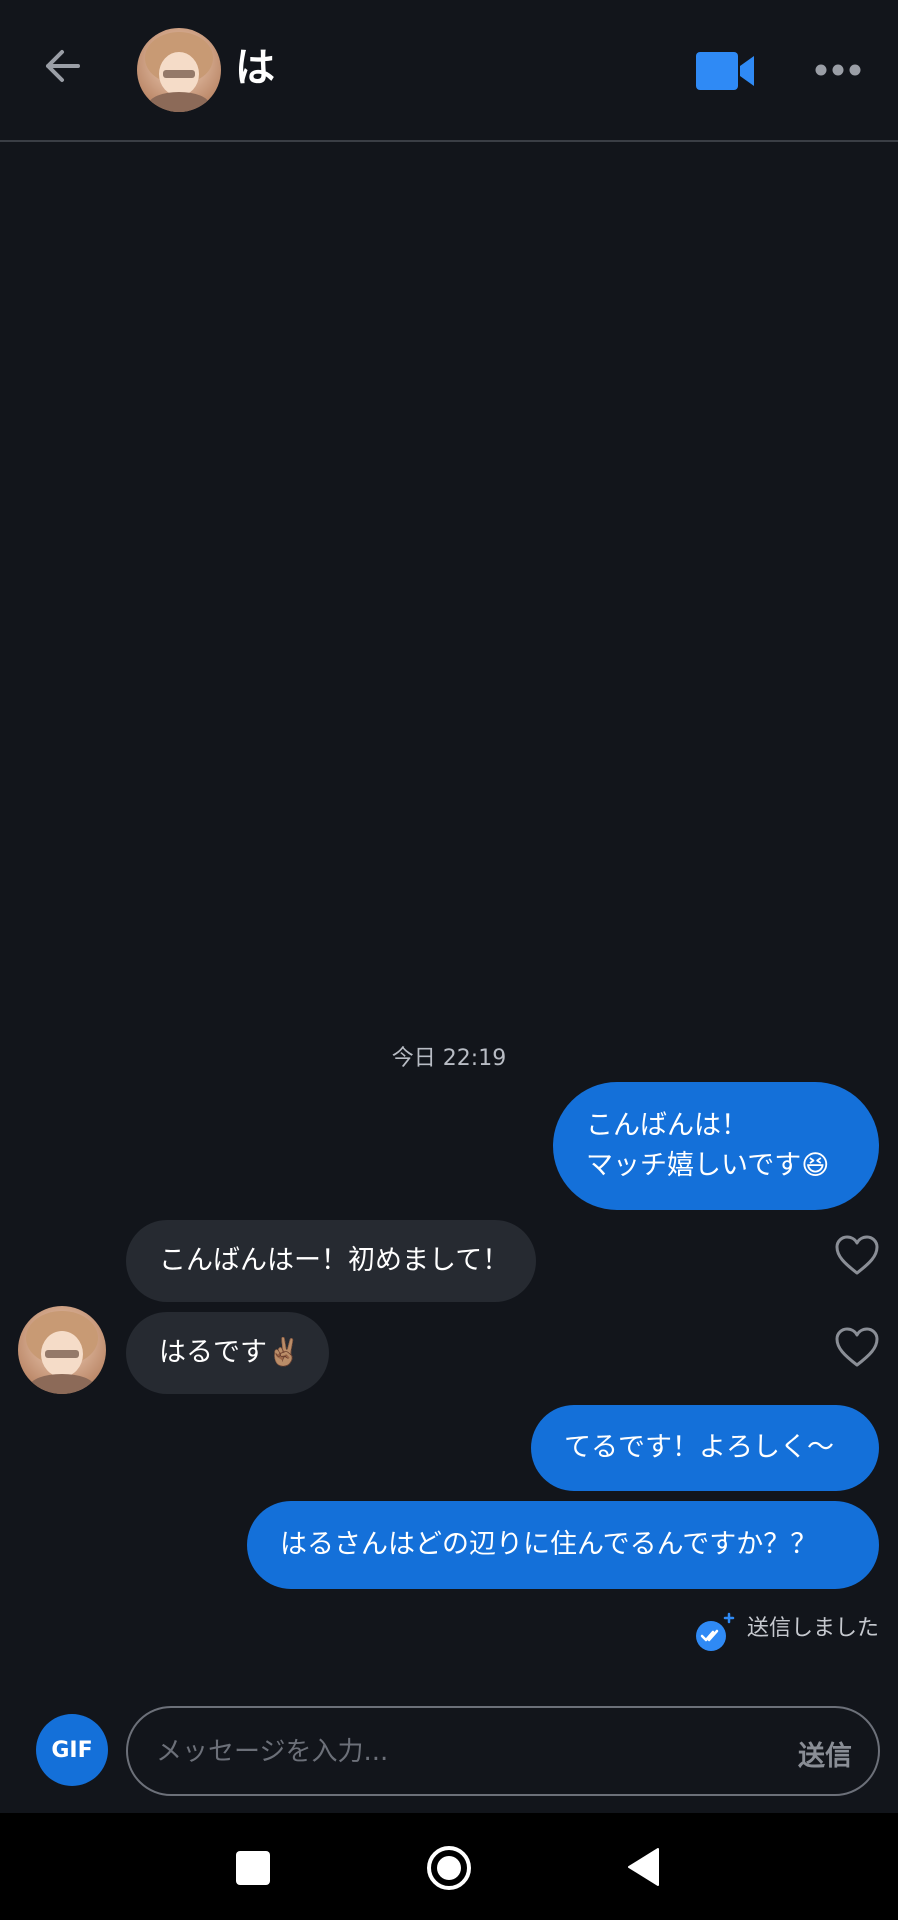 This screenshot has height=1920, width=898. What do you see at coordinates (227, 1353) in the screenshot?
I see `incoming-message: はるです✌🏽` at bounding box center [227, 1353].